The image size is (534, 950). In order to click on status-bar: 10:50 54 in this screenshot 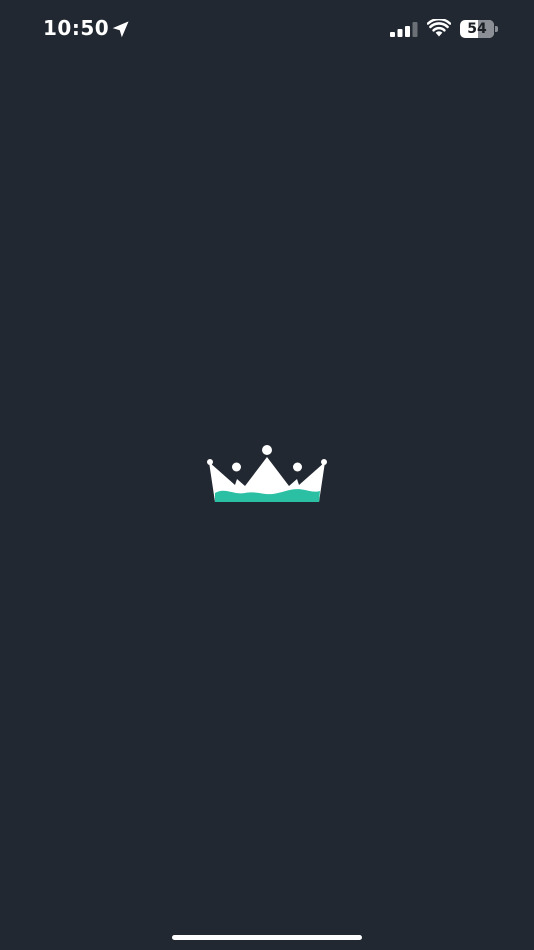, I will do `click(267, 30)`.